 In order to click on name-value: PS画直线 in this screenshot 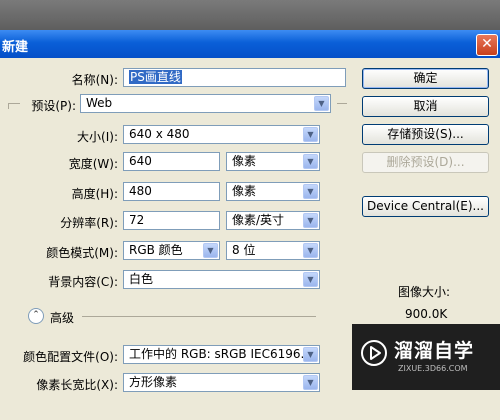, I will do `click(155, 77)`.